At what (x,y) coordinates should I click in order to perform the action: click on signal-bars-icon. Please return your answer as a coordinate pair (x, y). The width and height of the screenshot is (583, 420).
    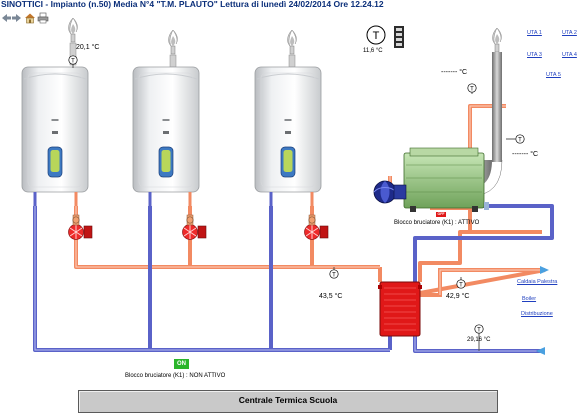
    Looking at the image, I should click on (399, 37).